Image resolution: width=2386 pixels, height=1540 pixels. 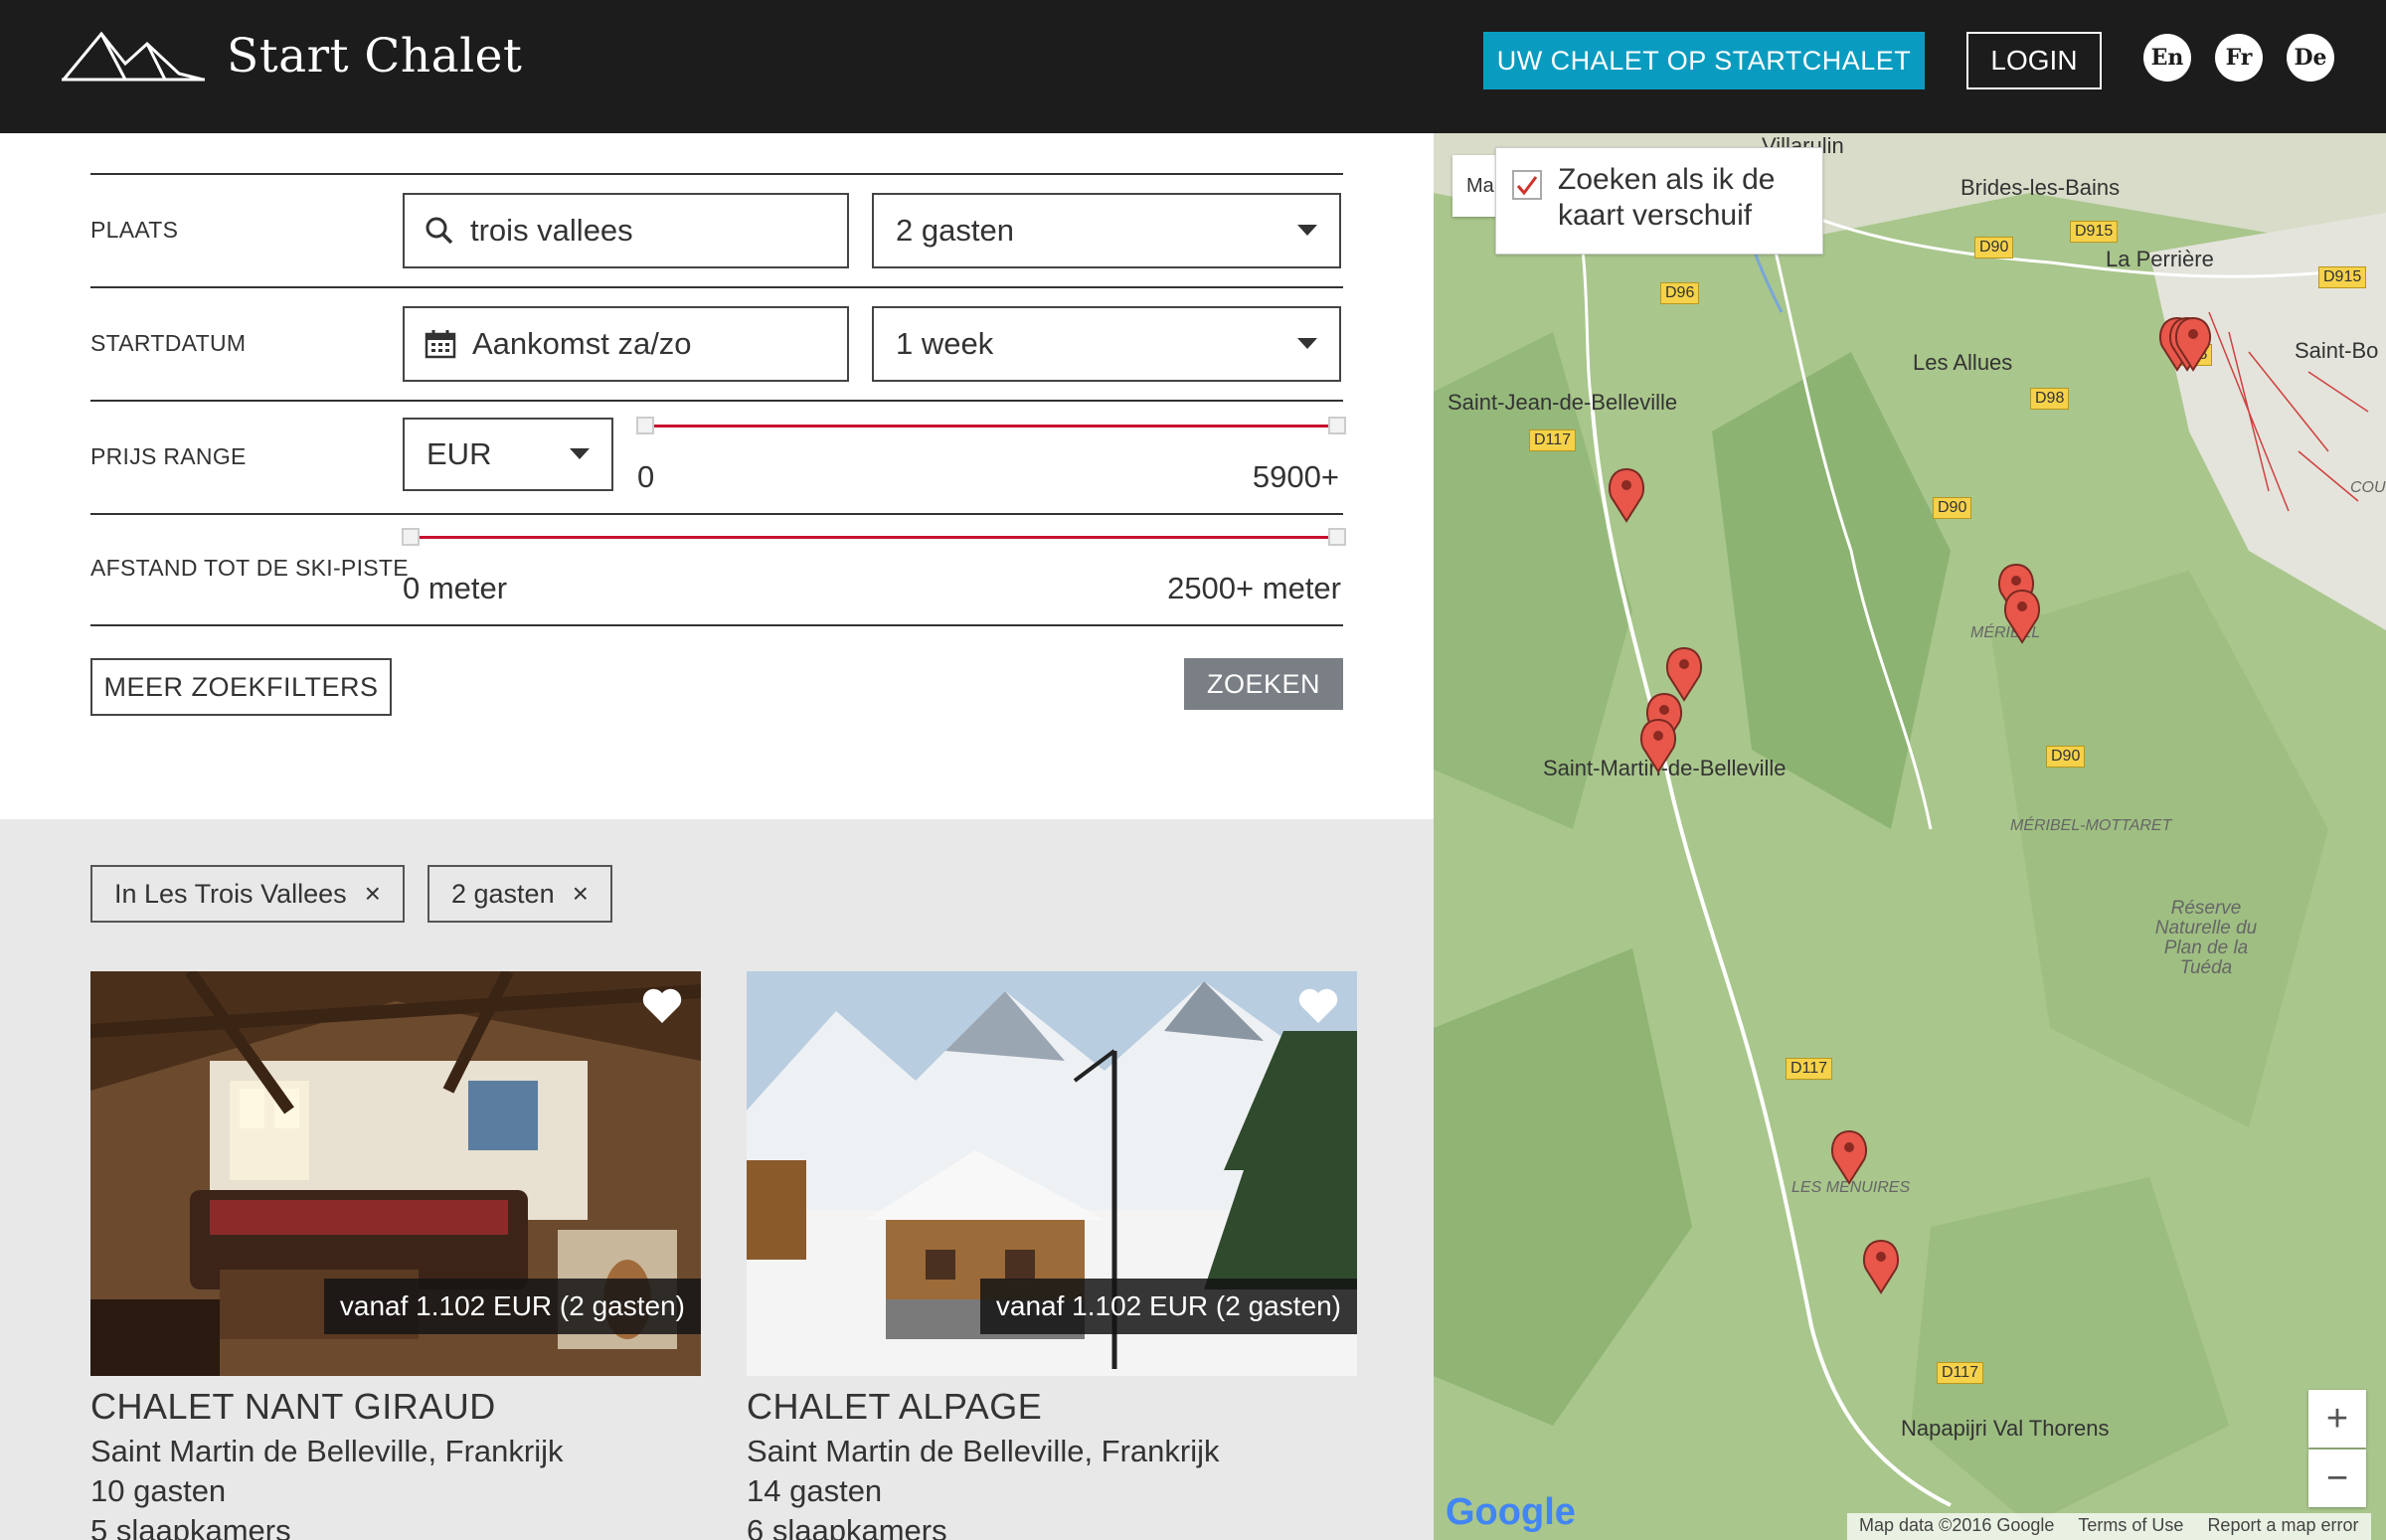 What do you see at coordinates (2005, 632) in the screenshot?
I see `map-place-label: MÉRIBEL` at bounding box center [2005, 632].